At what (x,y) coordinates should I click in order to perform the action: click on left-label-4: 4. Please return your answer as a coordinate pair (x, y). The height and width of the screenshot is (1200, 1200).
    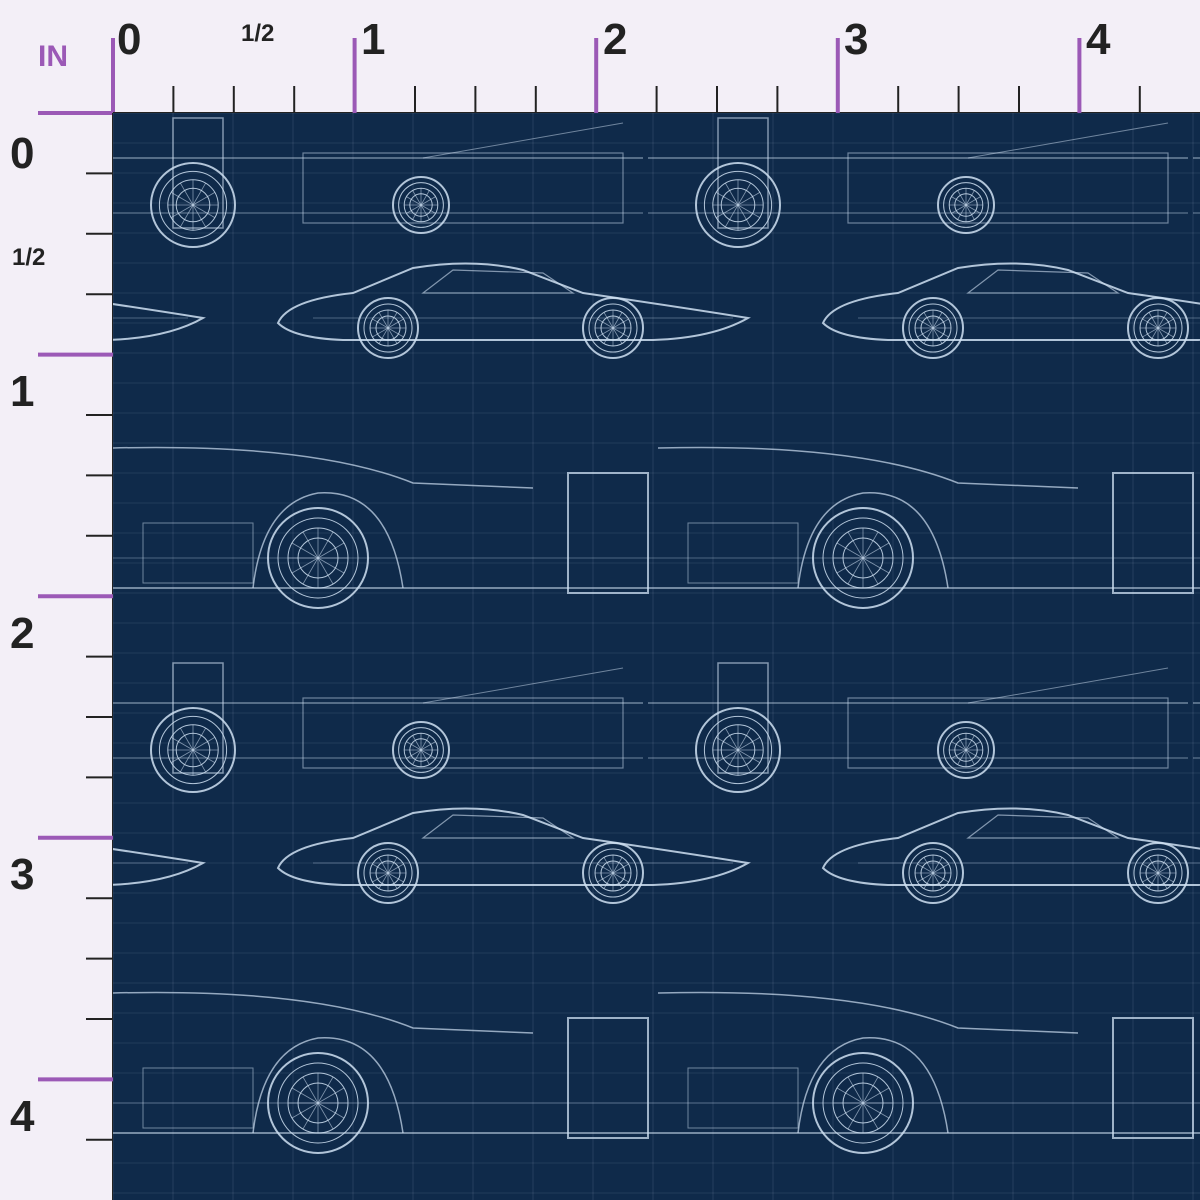
    Looking at the image, I should click on (22, 1116).